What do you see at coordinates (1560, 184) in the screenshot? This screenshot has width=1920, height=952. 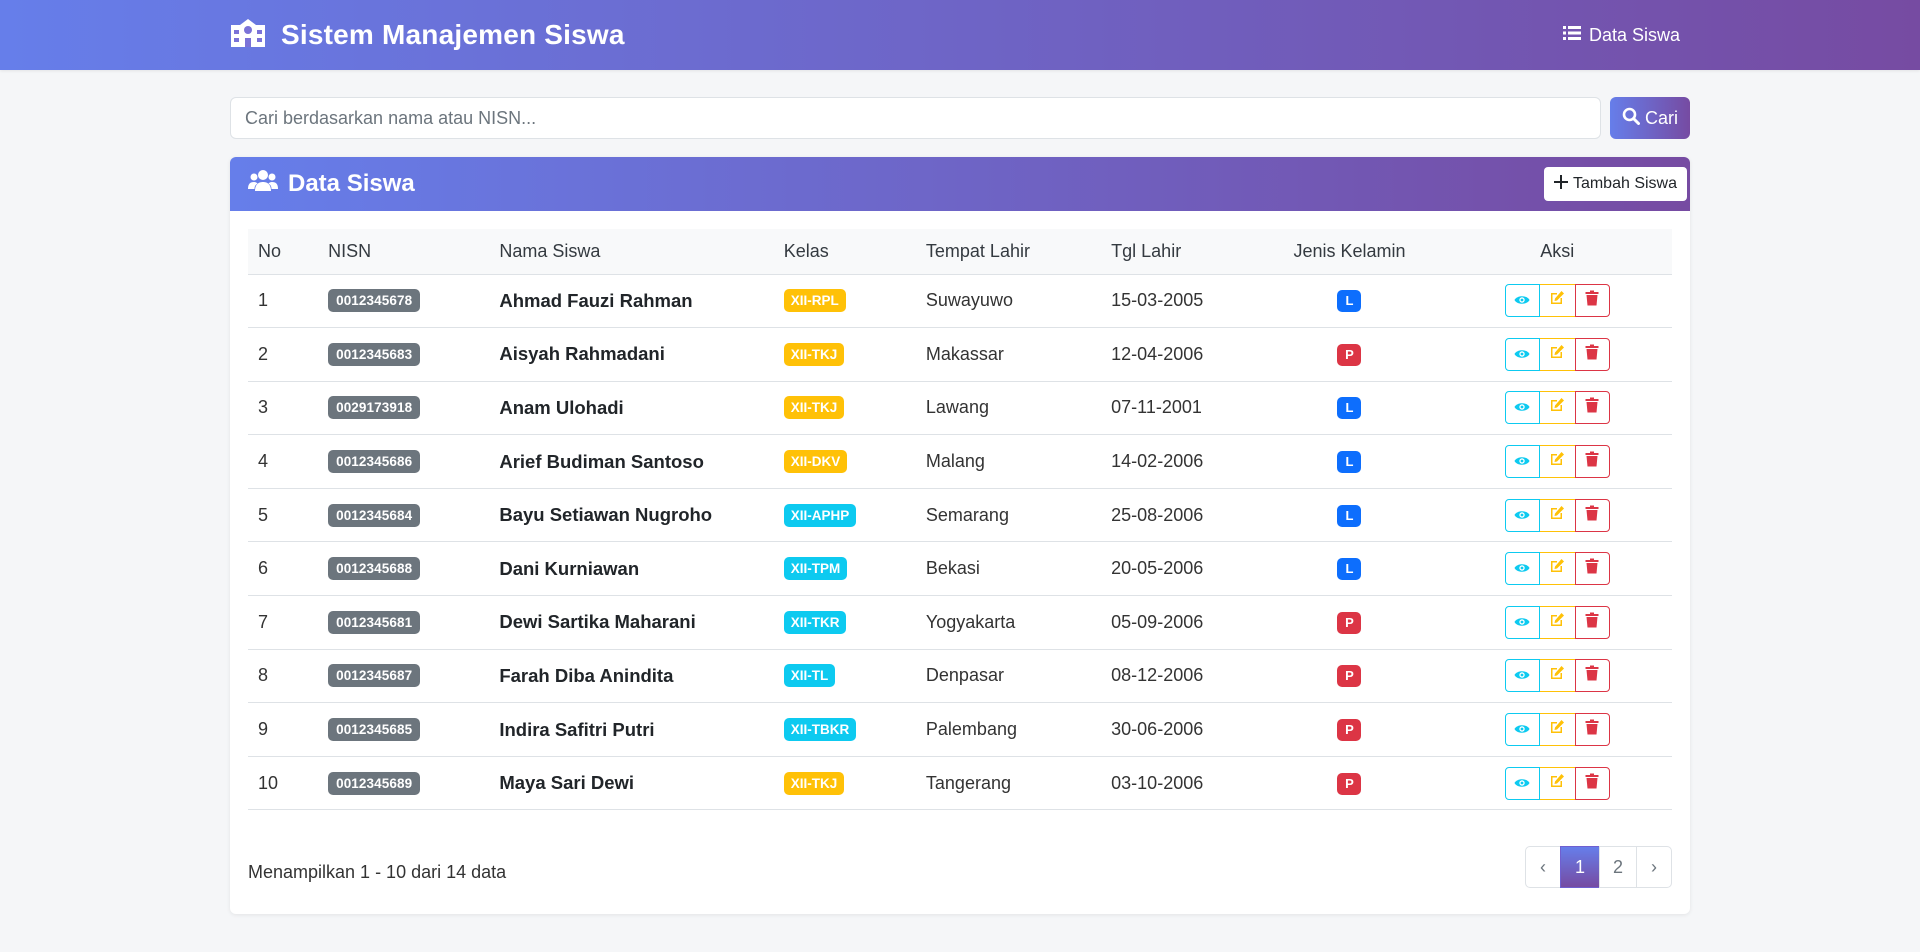 I see `plus-icon` at bounding box center [1560, 184].